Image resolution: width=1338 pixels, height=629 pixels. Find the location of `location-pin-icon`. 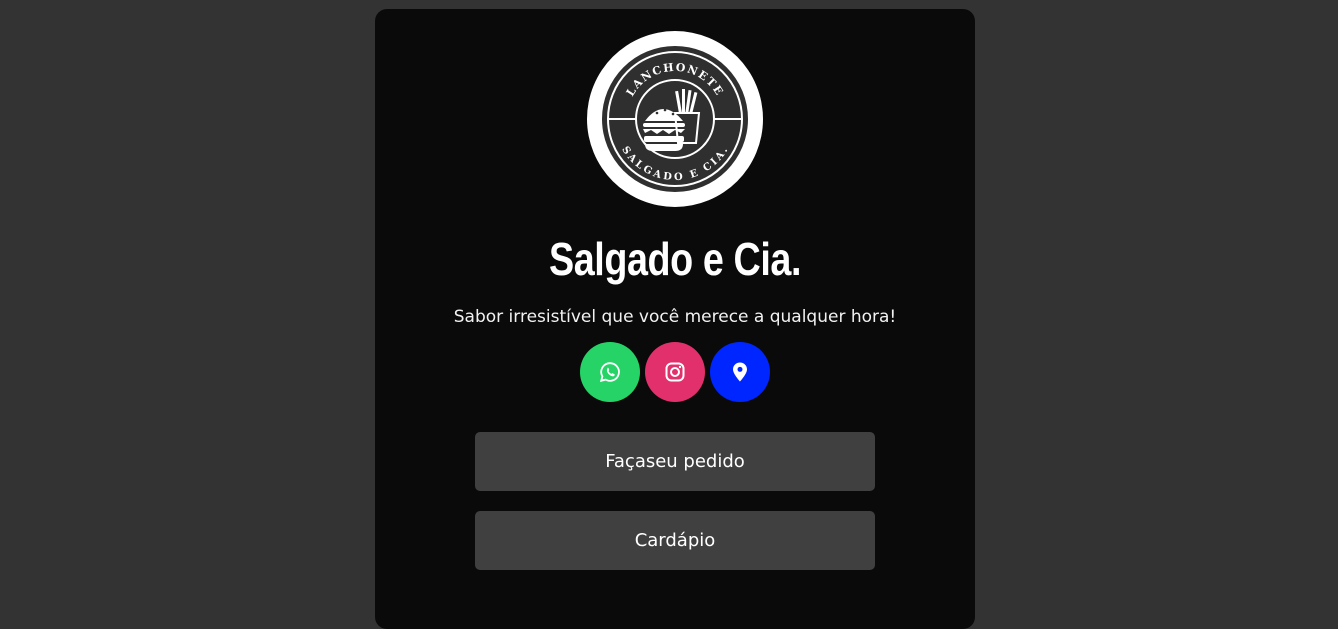

location-pin-icon is located at coordinates (740, 372).